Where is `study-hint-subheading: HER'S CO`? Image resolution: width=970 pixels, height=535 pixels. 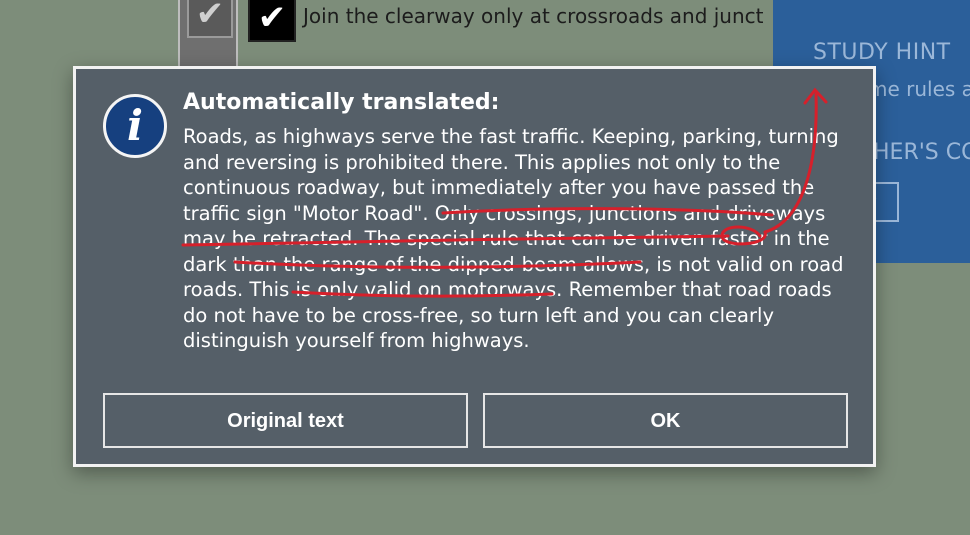
study-hint-subheading: HER'S CO is located at coordinates (921, 152).